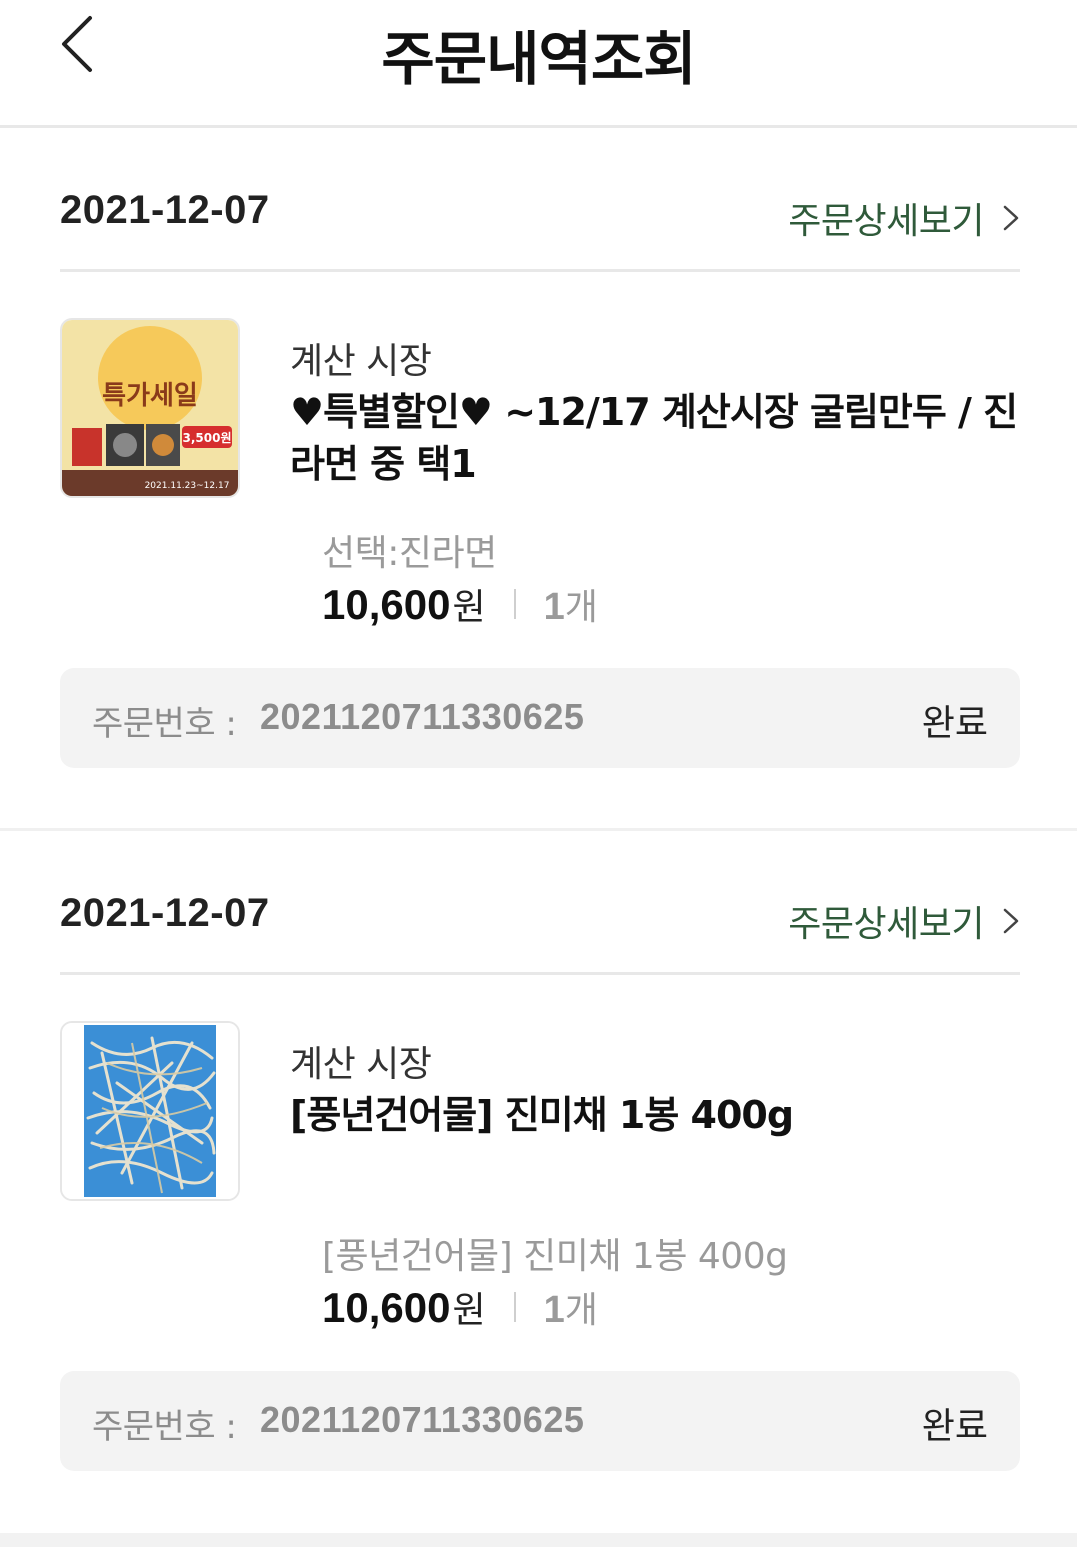 The image size is (1077, 1563). I want to click on product-name: [풍년건어물] 진미채 1봉 400g, so click(655, 1115).